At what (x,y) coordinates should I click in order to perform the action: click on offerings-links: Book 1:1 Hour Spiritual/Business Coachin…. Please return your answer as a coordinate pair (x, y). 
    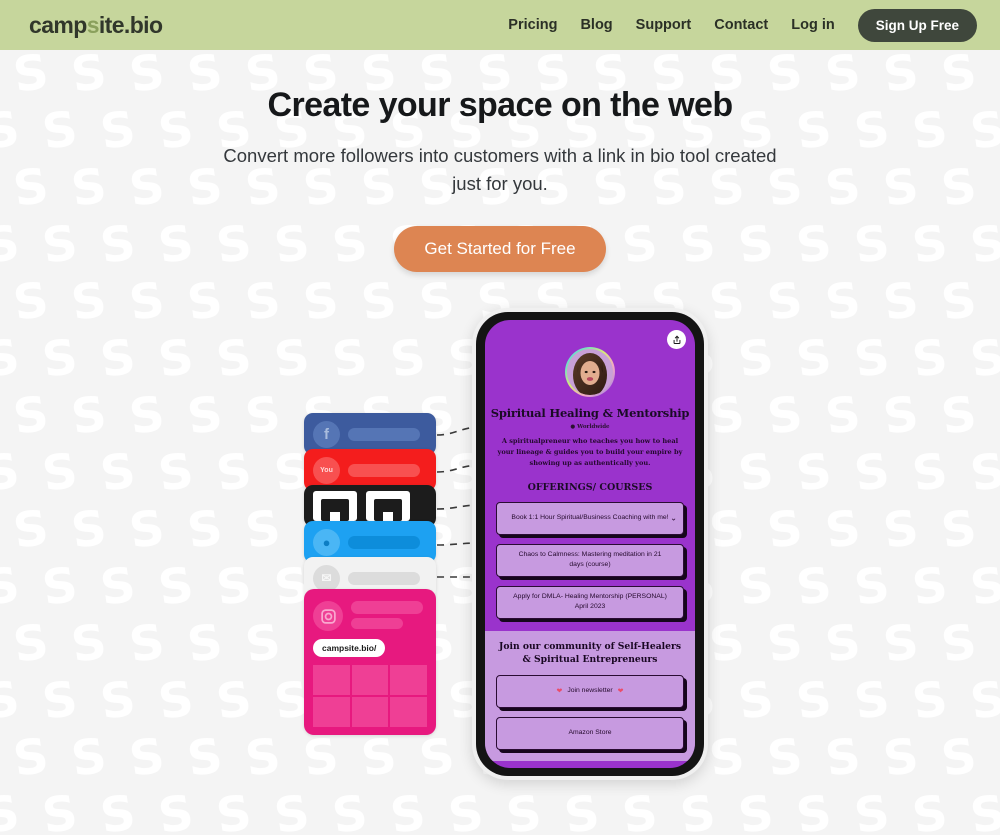
    Looking at the image, I should click on (590, 560).